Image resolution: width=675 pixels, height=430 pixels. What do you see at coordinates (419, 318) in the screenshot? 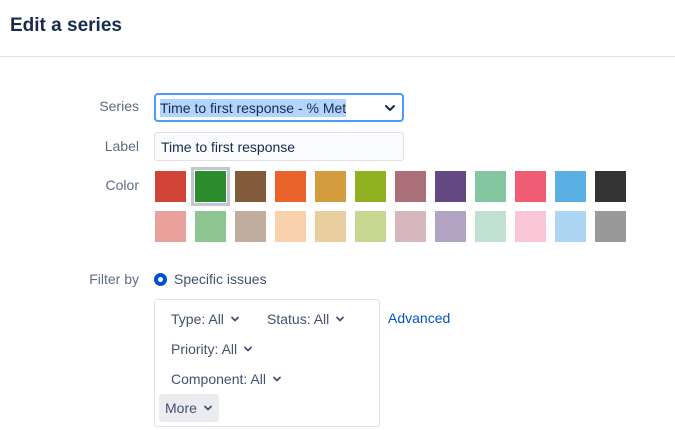
I see `advanced-link: Advanced` at bounding box center [419, 318].